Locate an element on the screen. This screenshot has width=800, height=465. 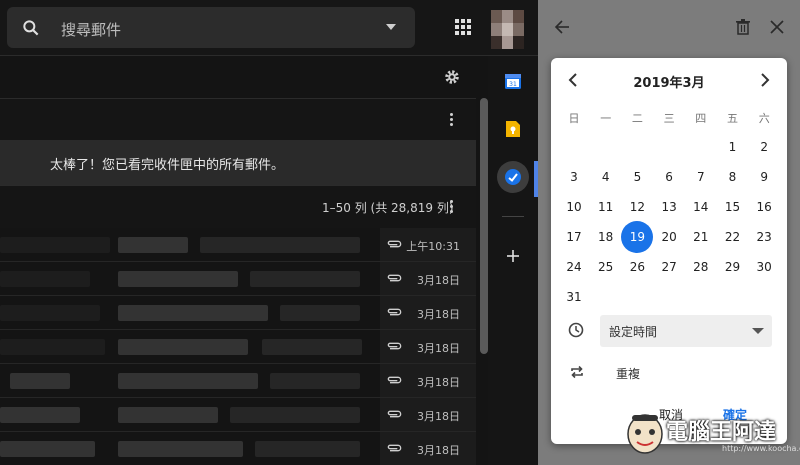
calendar-day: 28 is located at coordinates (701, 267).